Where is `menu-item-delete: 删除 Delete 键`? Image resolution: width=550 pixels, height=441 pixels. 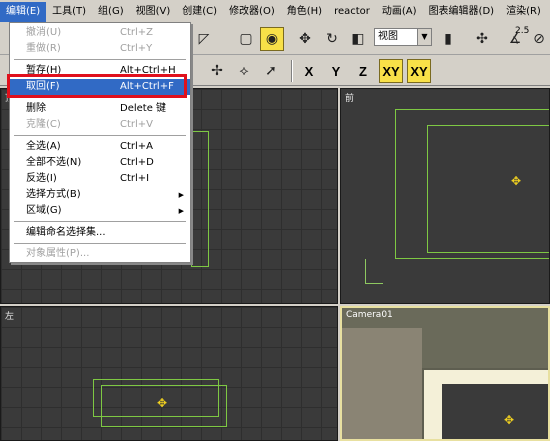
menu-item-delete: 删除 Delete 键 is located at coordinates (100, 109).